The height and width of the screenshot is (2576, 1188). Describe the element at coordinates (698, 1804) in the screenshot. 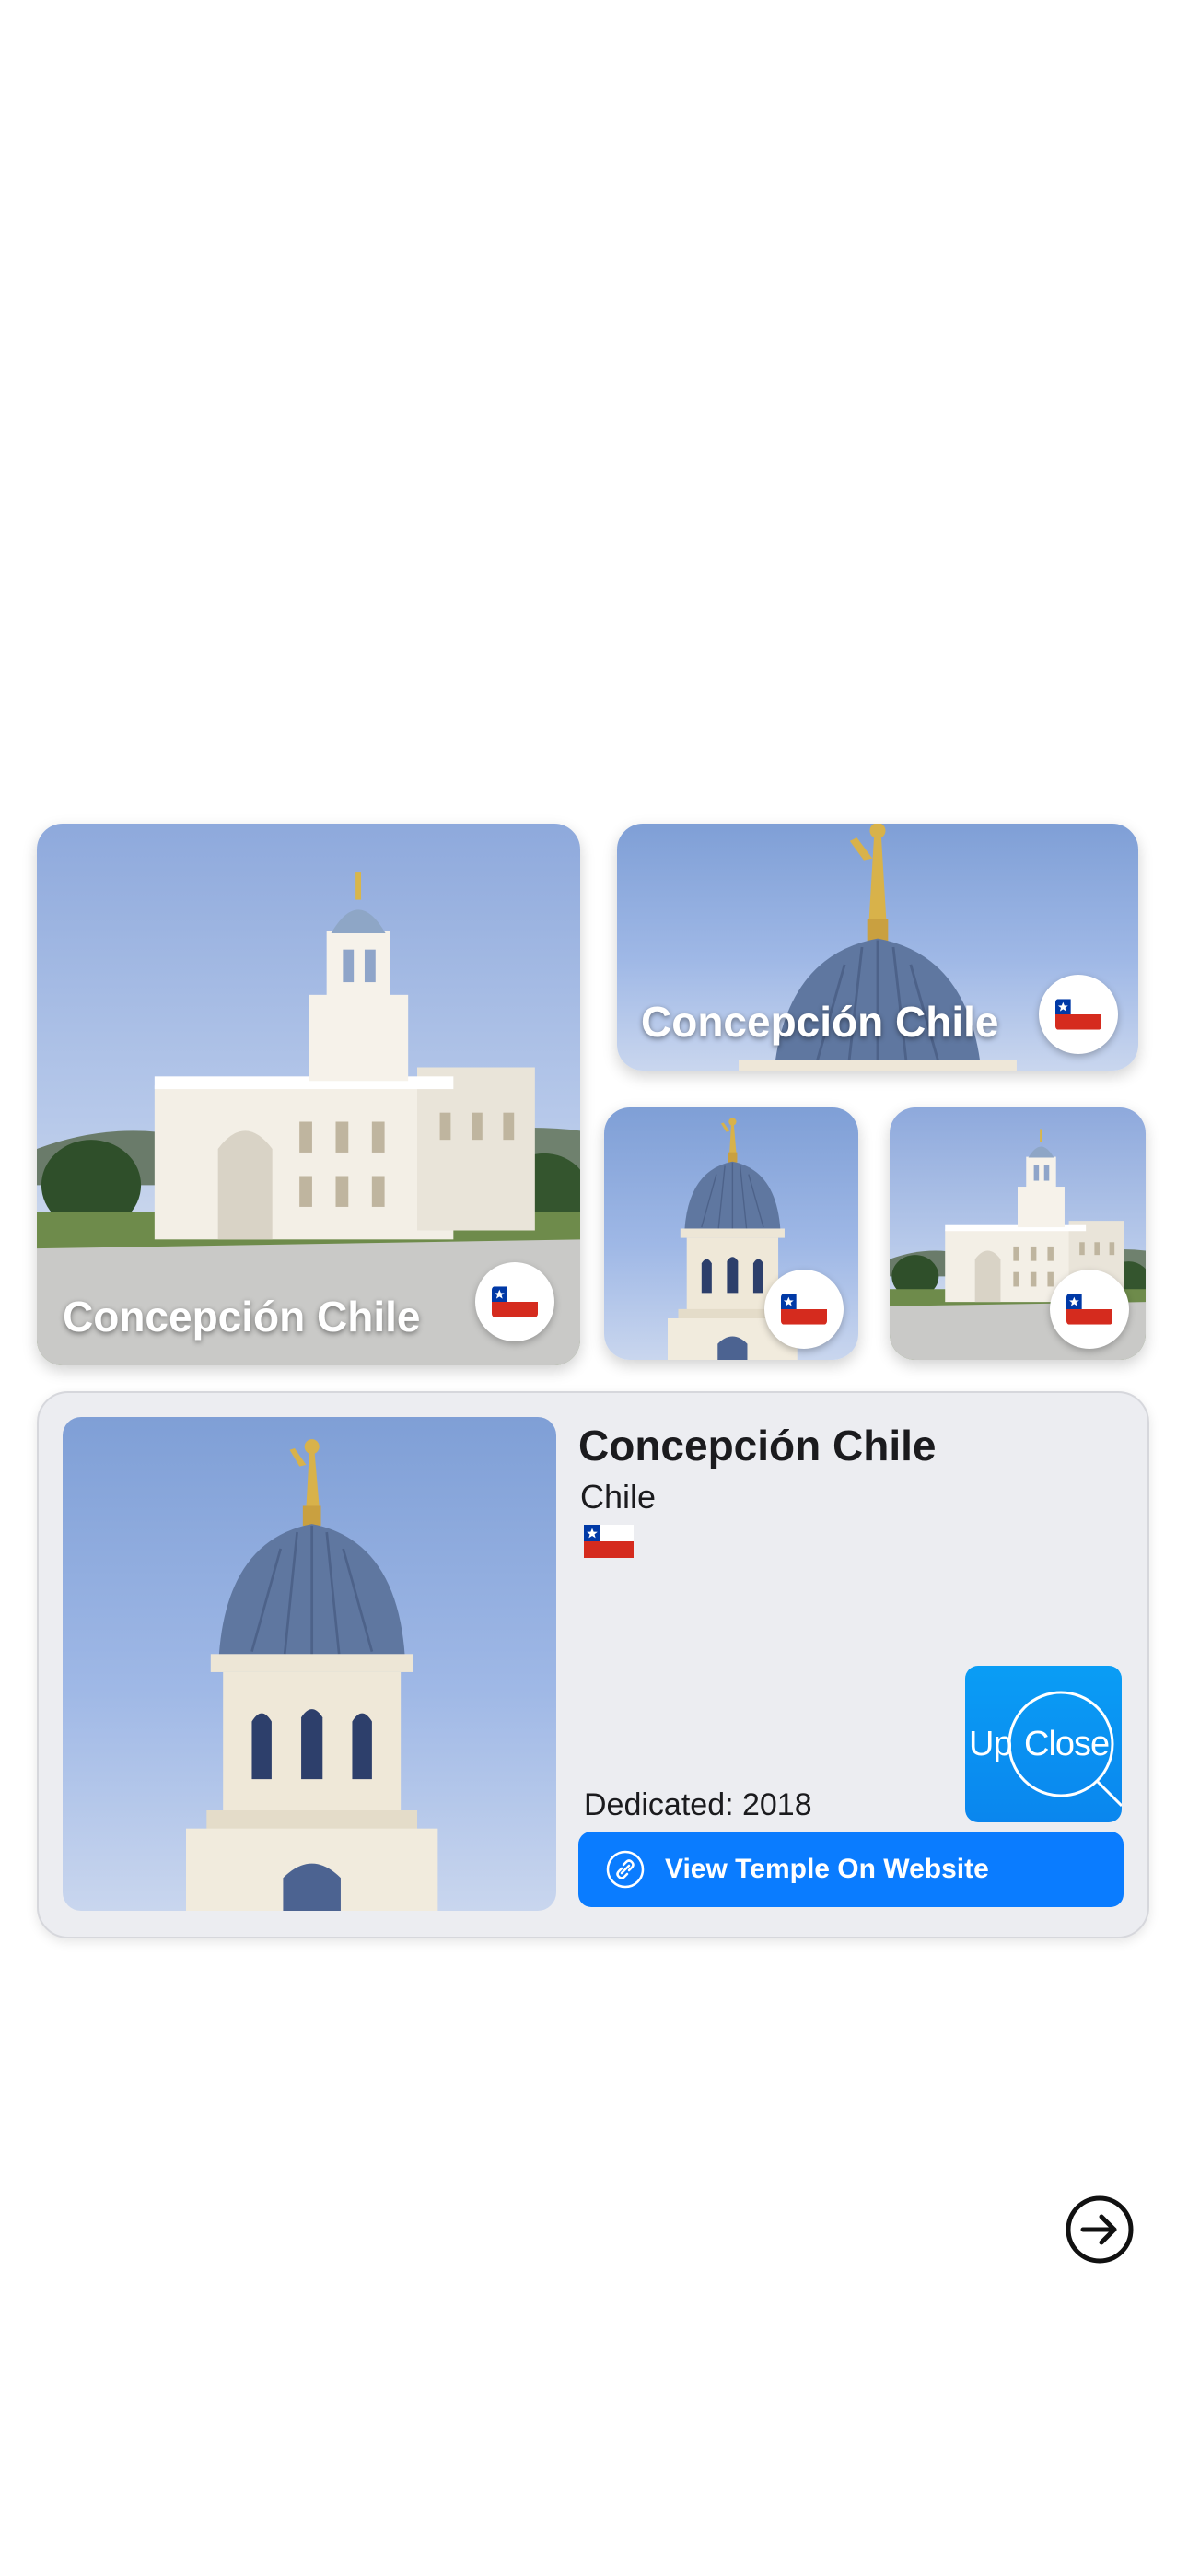

I see `dedicated-year: Dedicated: 2018` at that location.